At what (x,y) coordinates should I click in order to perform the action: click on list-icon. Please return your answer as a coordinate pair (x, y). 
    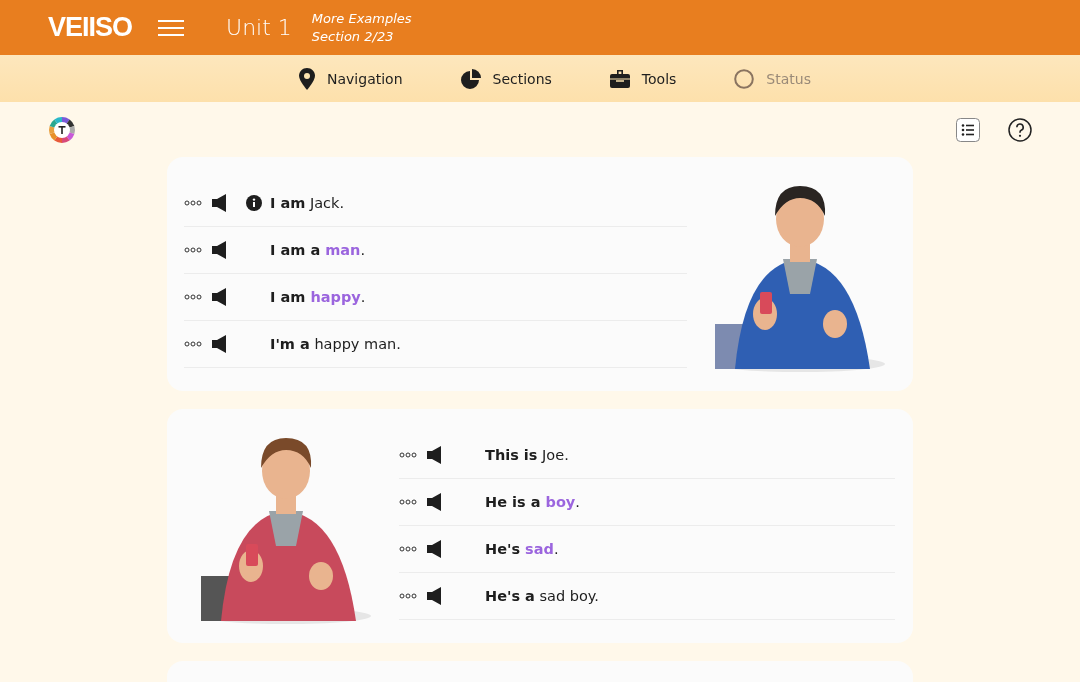
    Looking at the image, I should click on (968, 129).